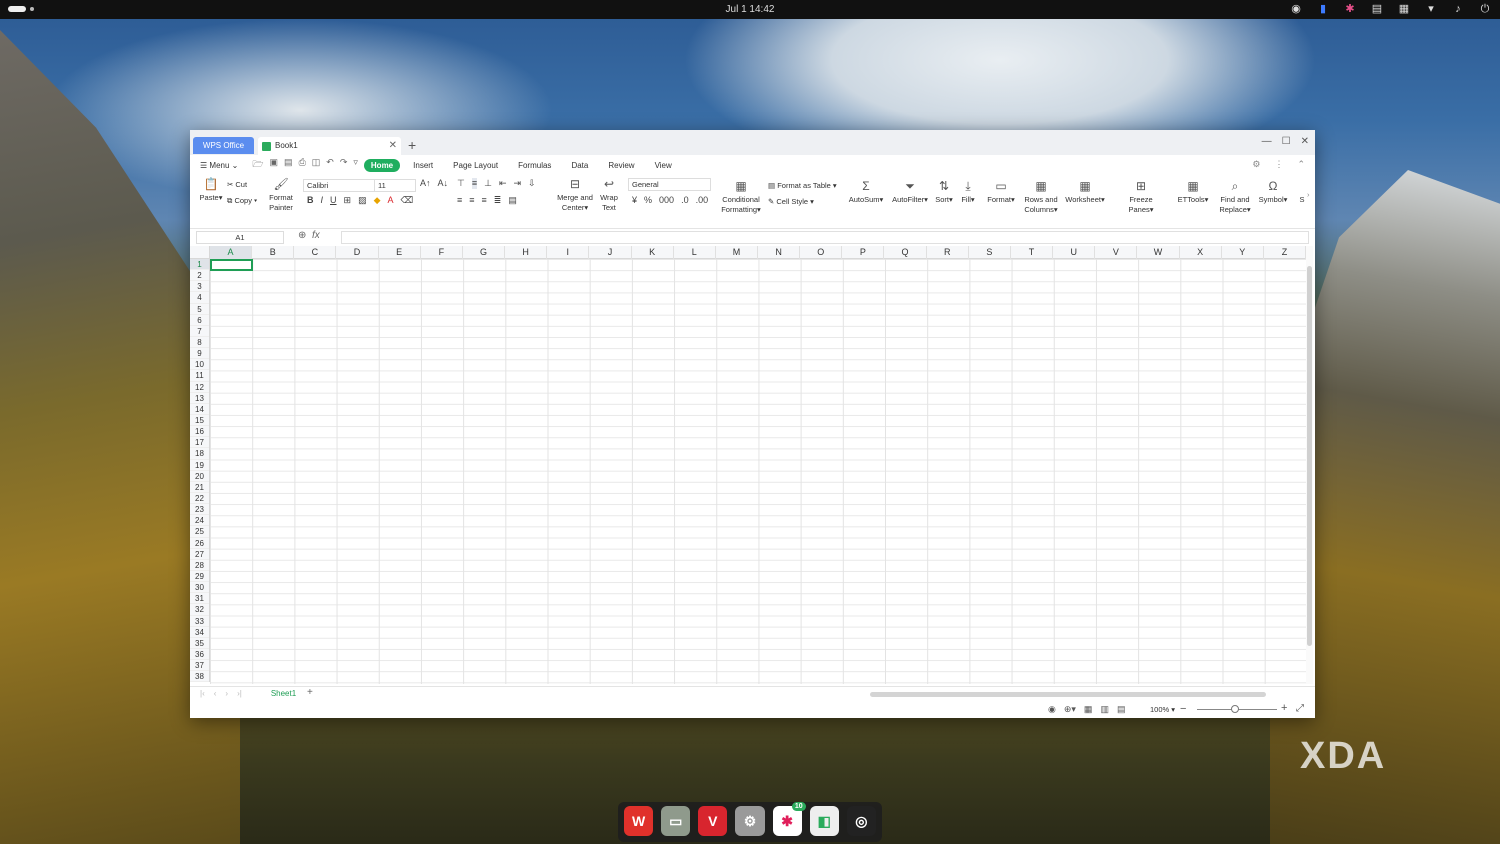  Describe the element at coordinates (199, 532) in the screenshot. I see `row-header: 25` at that location.